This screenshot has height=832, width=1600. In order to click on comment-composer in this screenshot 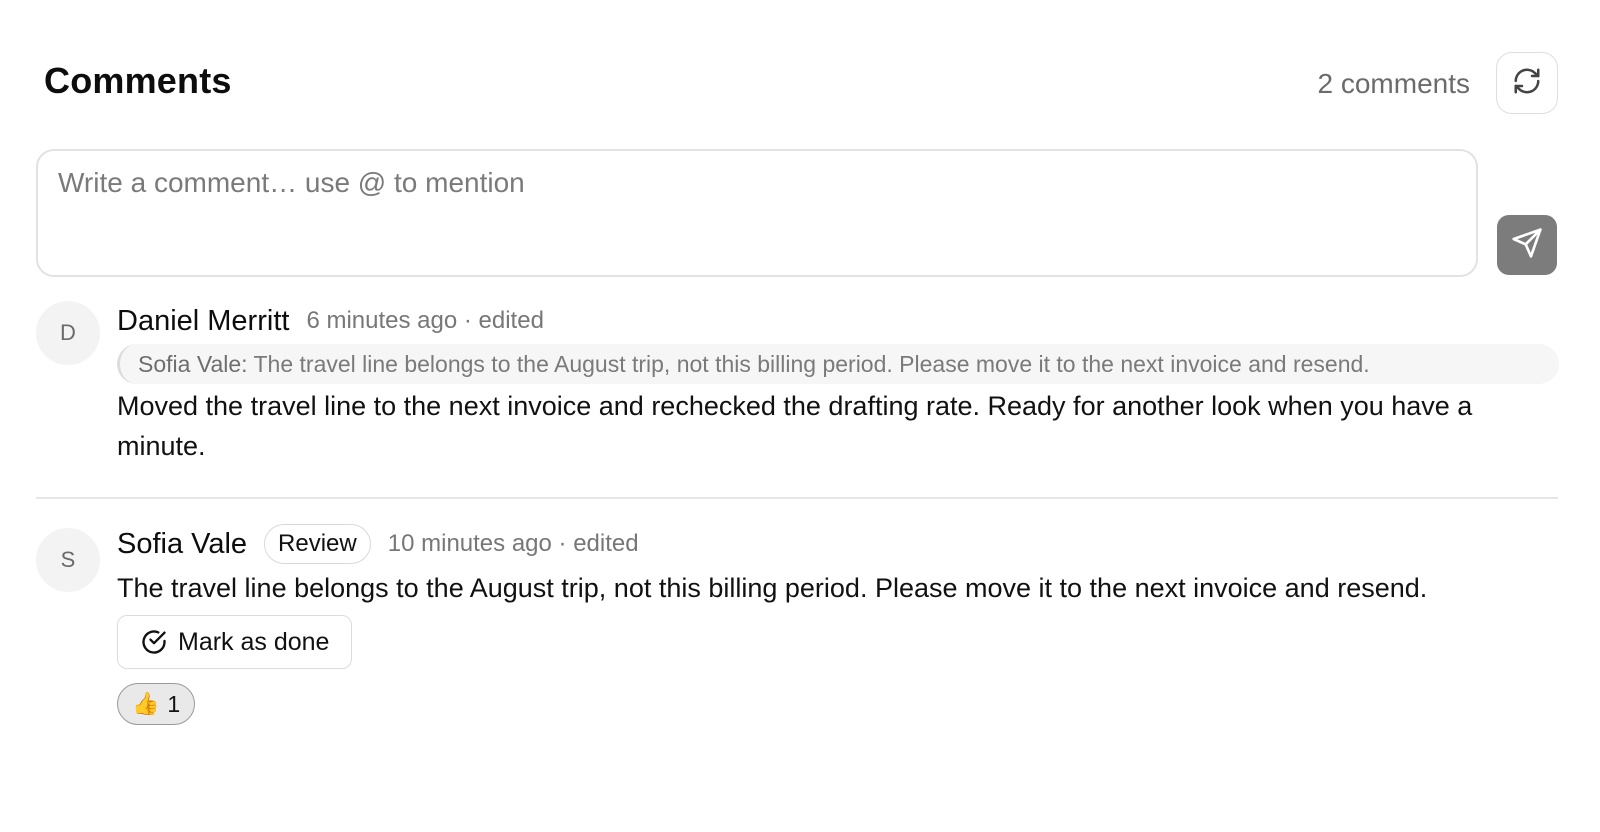, I will do `click(757, 213)`.